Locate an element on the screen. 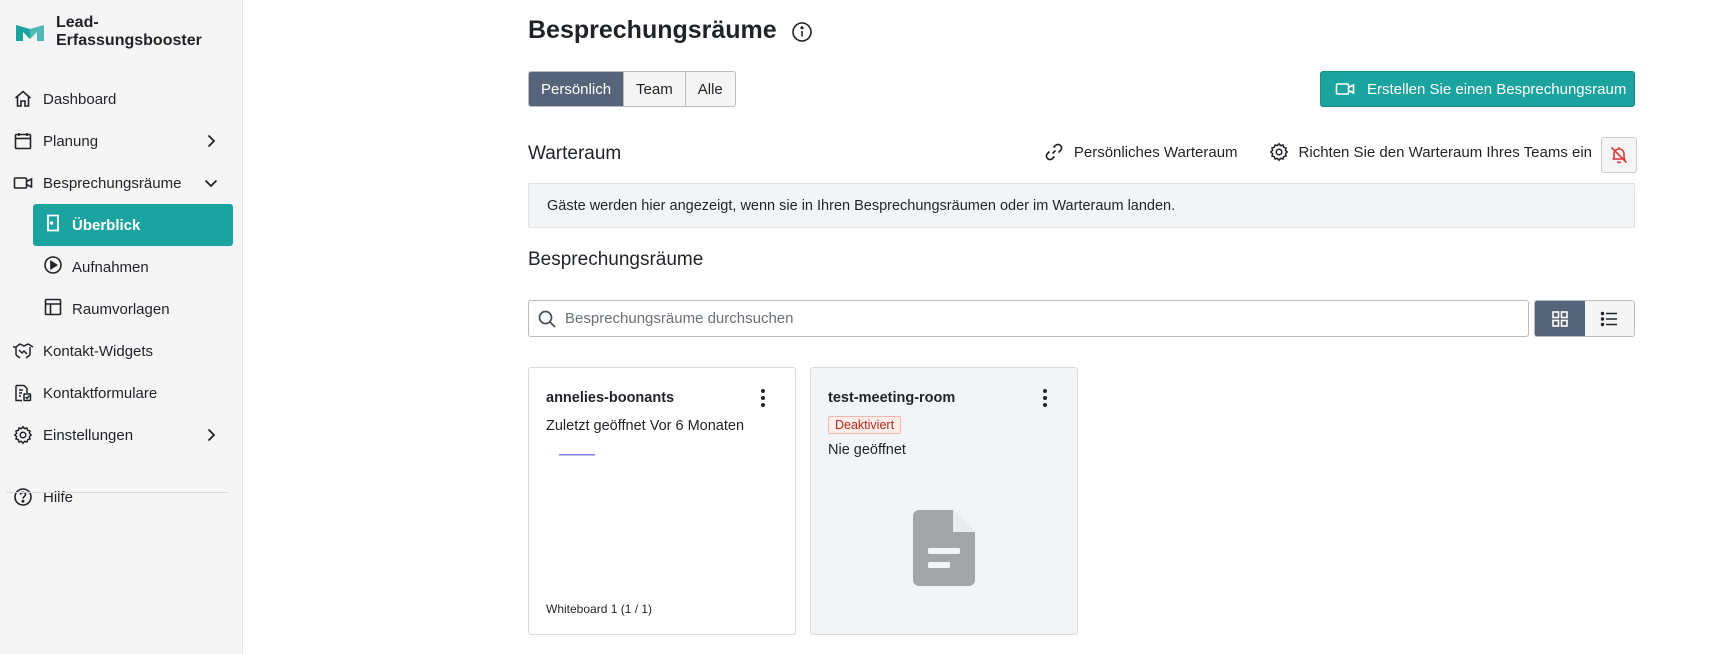 This screenshot has height=654, width=1728. status-badge: Deaktiviert is located at coordinates (865, 425).